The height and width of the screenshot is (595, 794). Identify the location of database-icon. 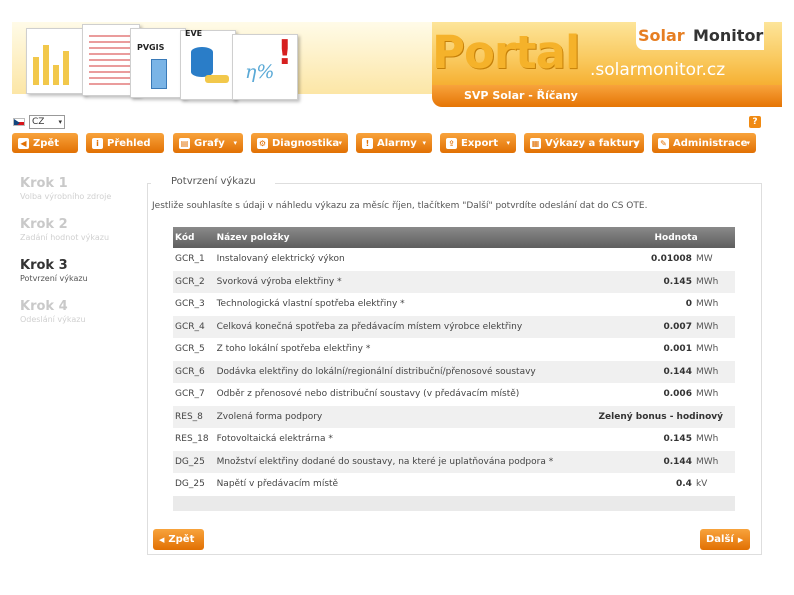
(202, 62).